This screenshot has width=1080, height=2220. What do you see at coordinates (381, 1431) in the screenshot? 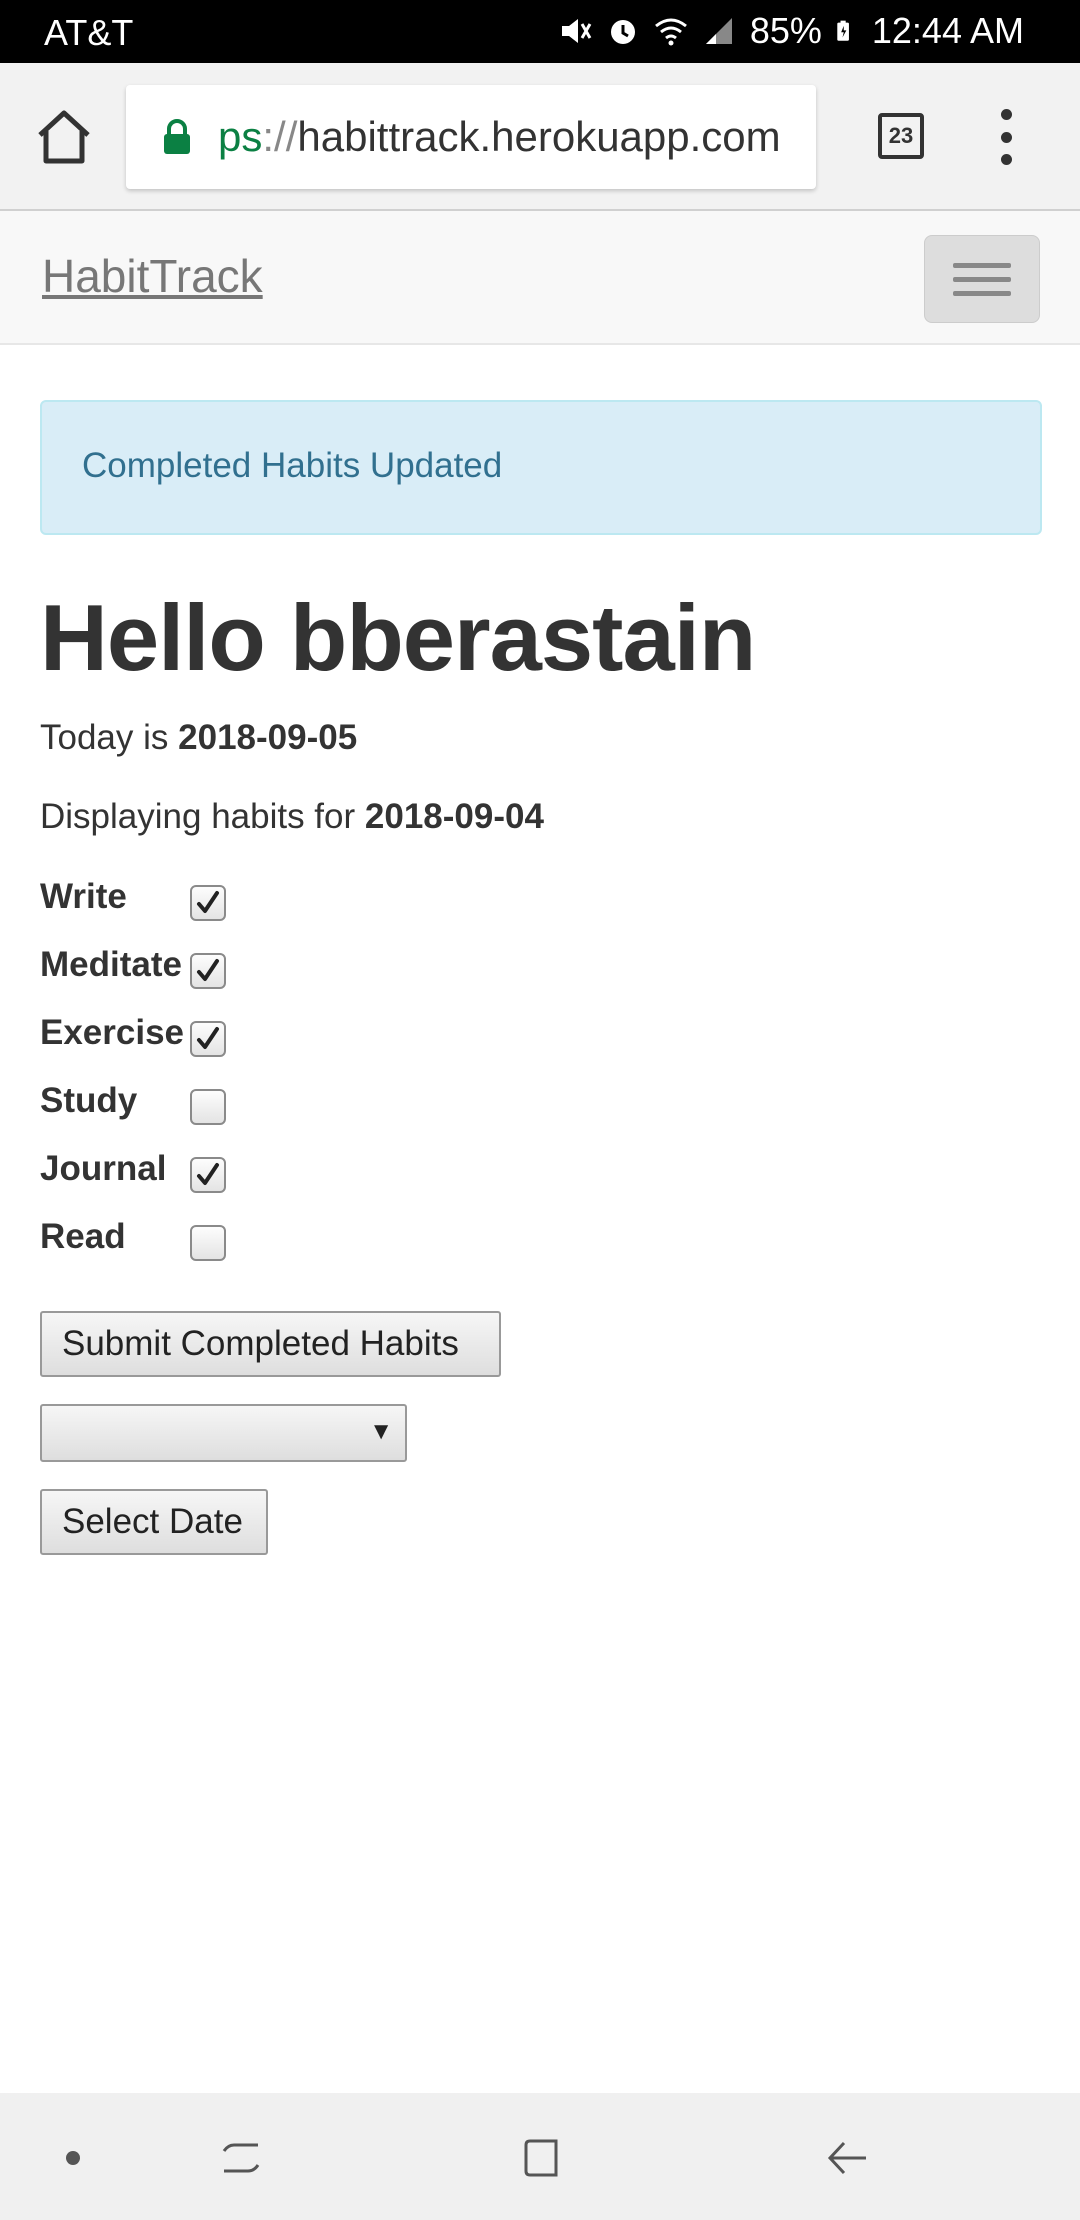
I see `dropdown-arrow-icon: ▼` at bounding box center [381, 1431].